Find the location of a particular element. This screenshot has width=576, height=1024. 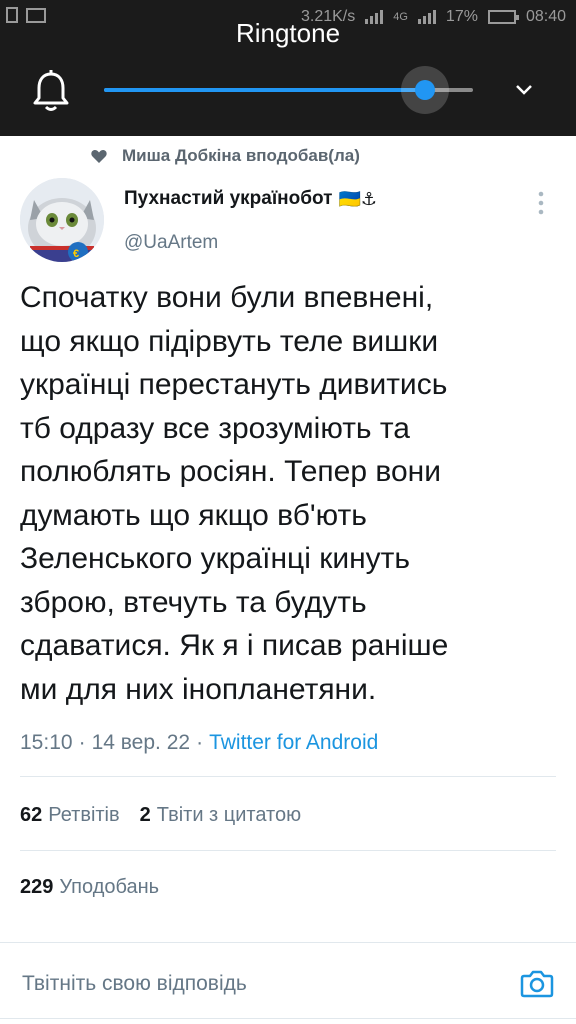

author-name-emoji: 🇺🇦⚓ is located at coordinates (357, 198).